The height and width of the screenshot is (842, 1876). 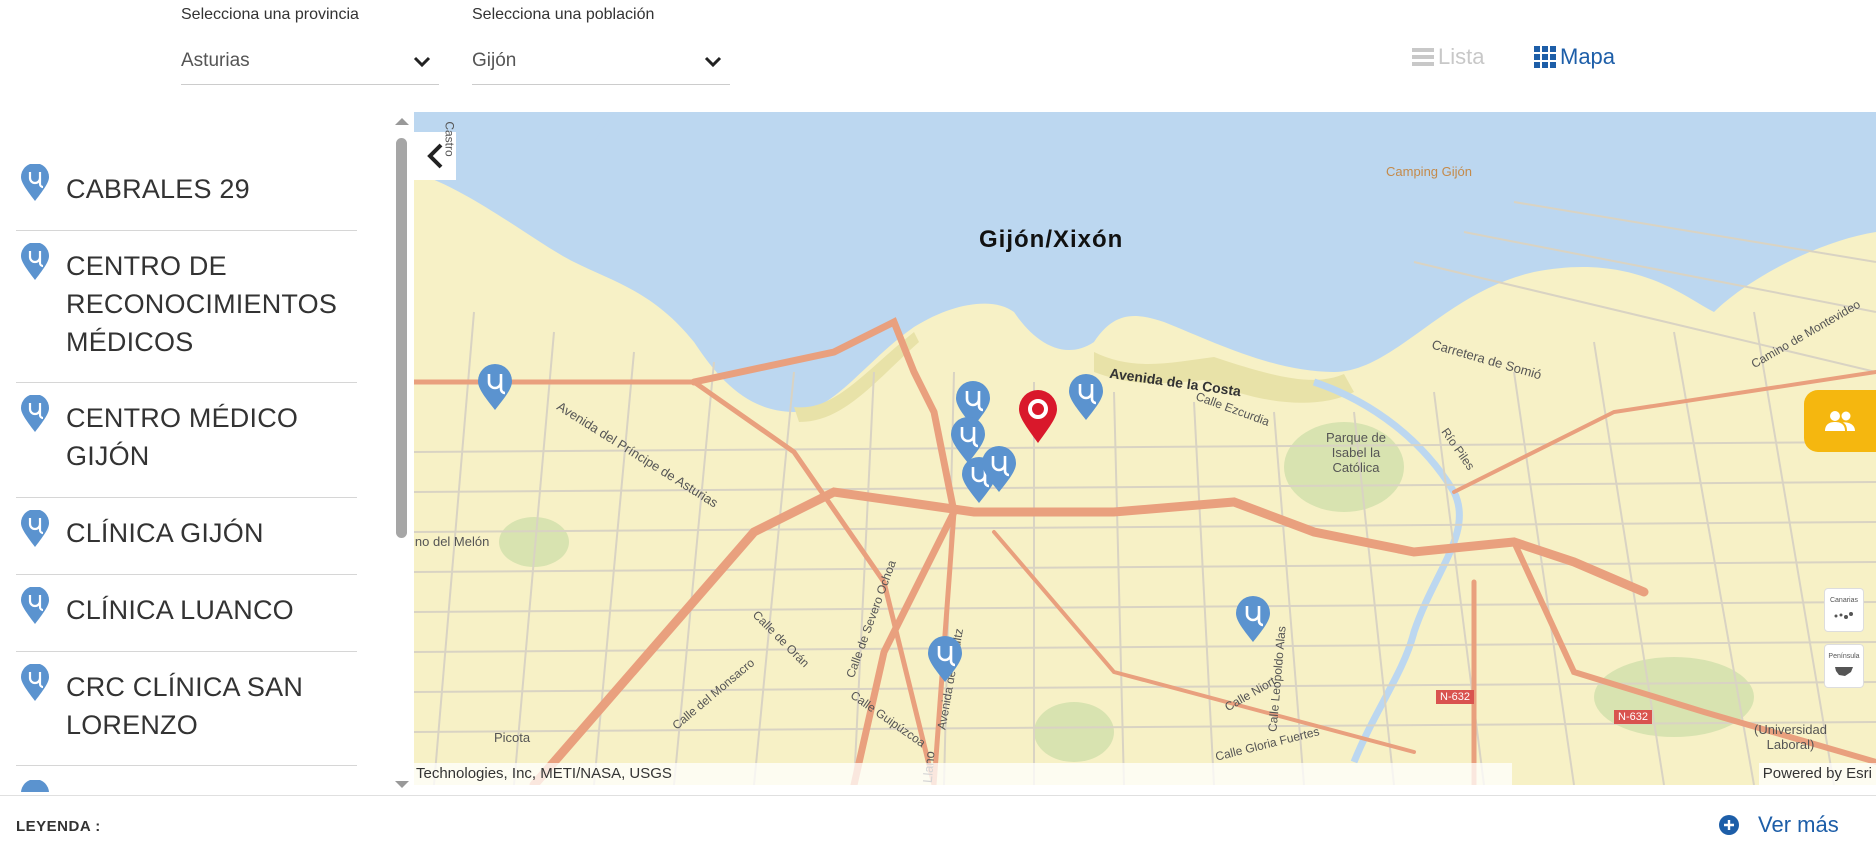 I want to click on list-item-crc-clinica-san-lorenzo: CRC CLÍNICA SAN LORENZO, so click(x=186, y=709).